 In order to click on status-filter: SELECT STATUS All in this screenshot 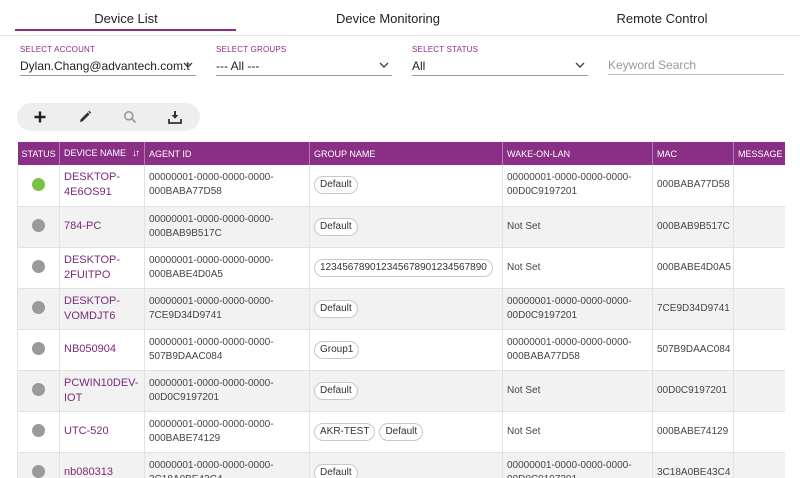, I will do `click(500, 60)`.